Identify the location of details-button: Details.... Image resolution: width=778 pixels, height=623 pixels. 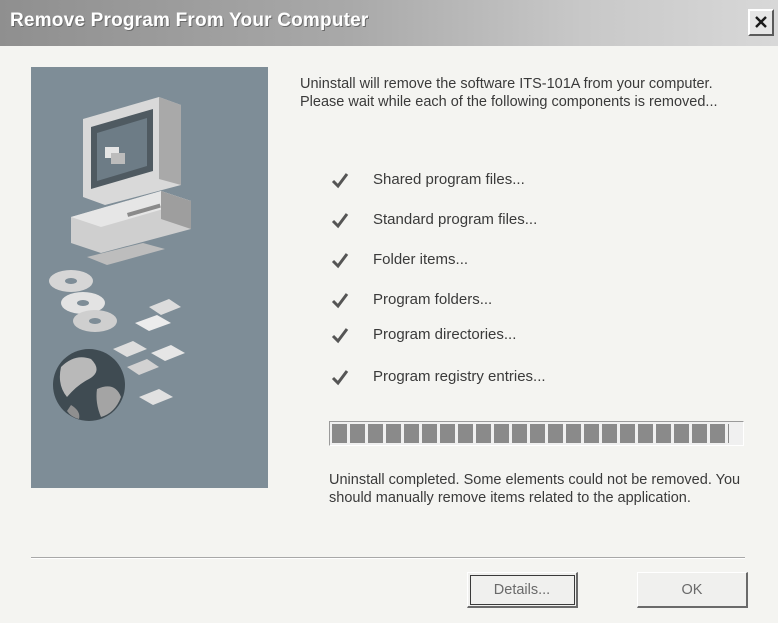
(522, 590).